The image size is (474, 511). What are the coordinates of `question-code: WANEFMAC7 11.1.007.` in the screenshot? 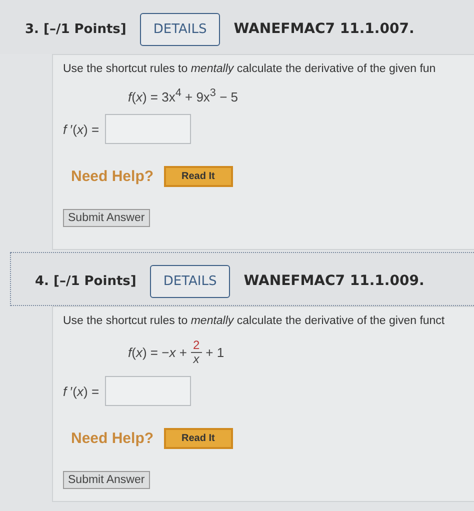 It's located at (324, 29).